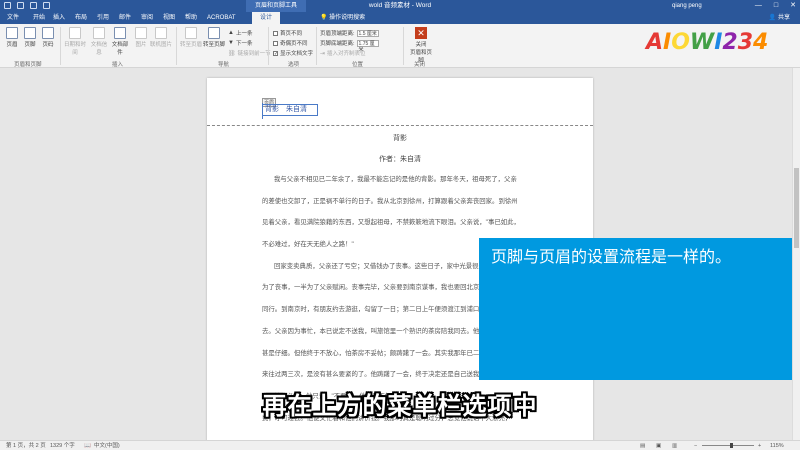 This screenshot has width=800, height=450. I want to click on document-title-text: 背影, so click(400, 138).